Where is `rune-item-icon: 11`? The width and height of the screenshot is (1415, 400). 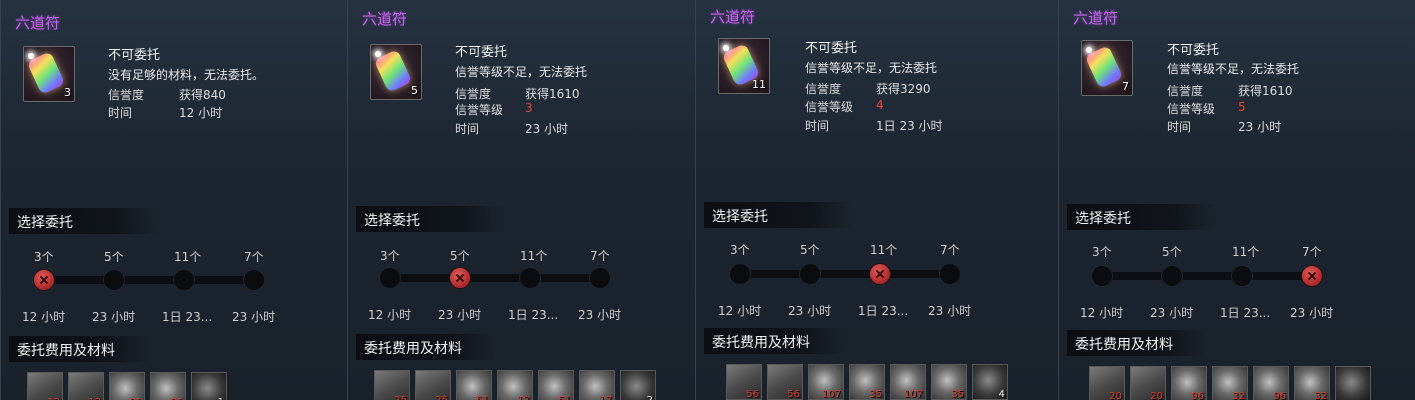 rune-item-icon: 11 is located at coordinates (744, 66).